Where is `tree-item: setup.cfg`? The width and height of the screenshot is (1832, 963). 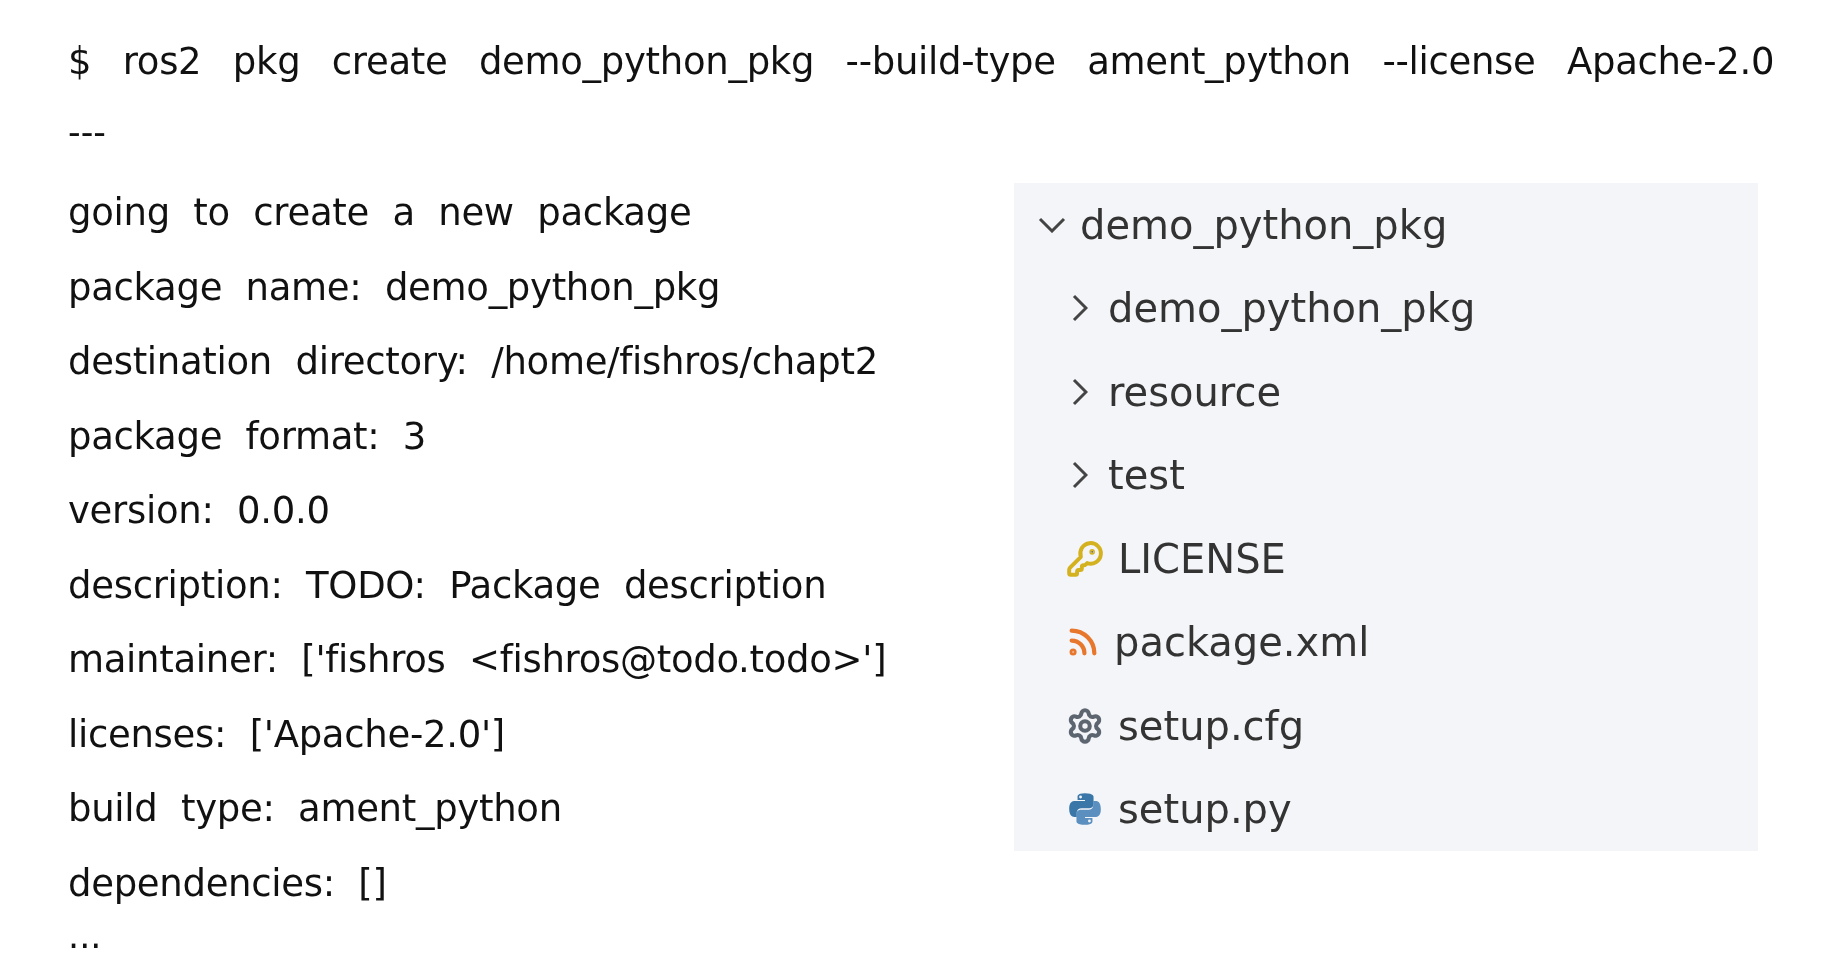 tree-item: setup.cfg is located at coordinates (1398, 726).